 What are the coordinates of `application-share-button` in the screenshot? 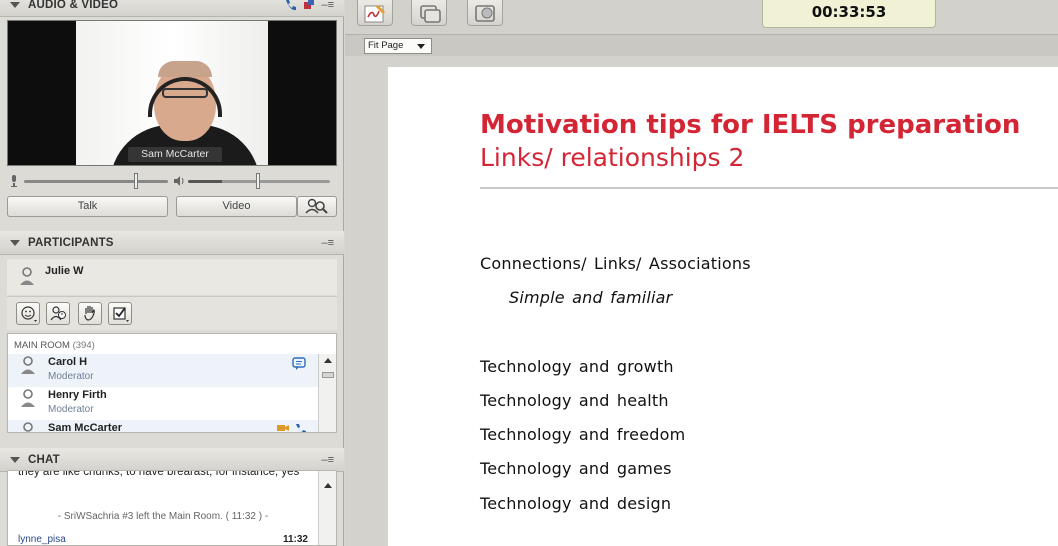 It's located at (429, 13).